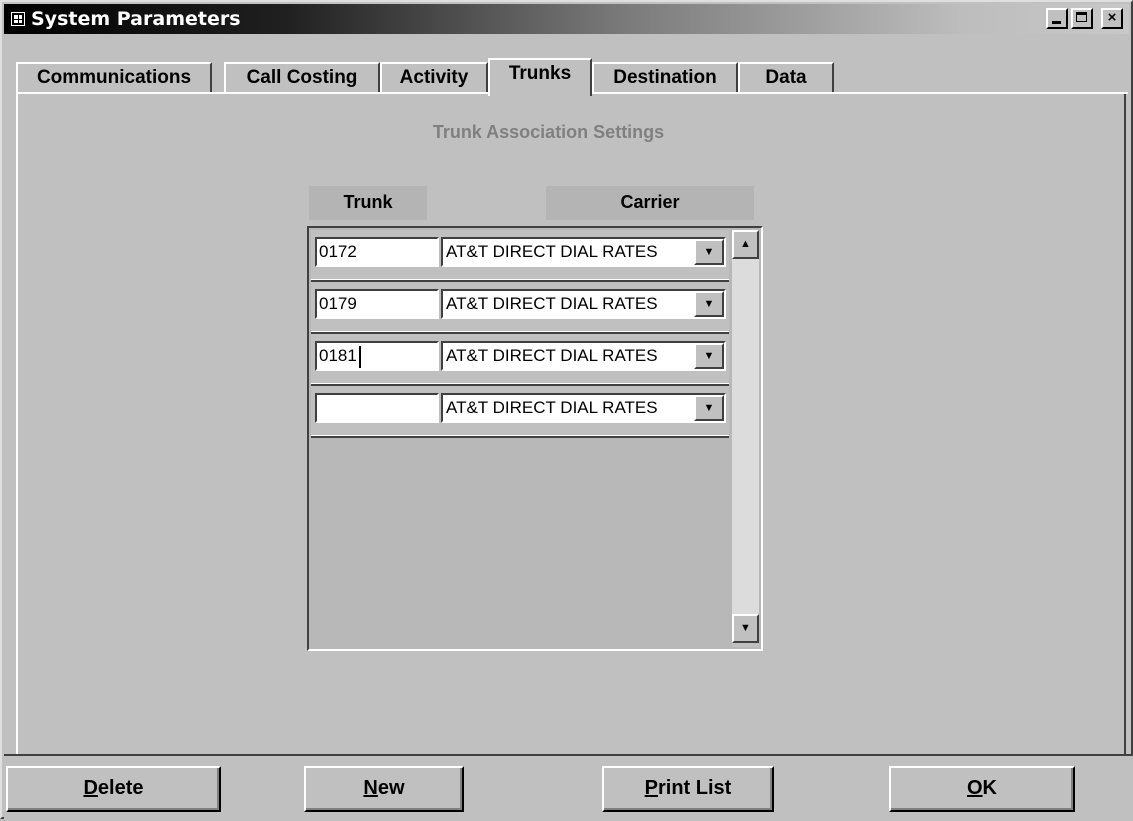 The width and height of the screenshot is (1133, 821). I want to click on vertical-scrollbar: ▲ ▼, so click(745, 438).